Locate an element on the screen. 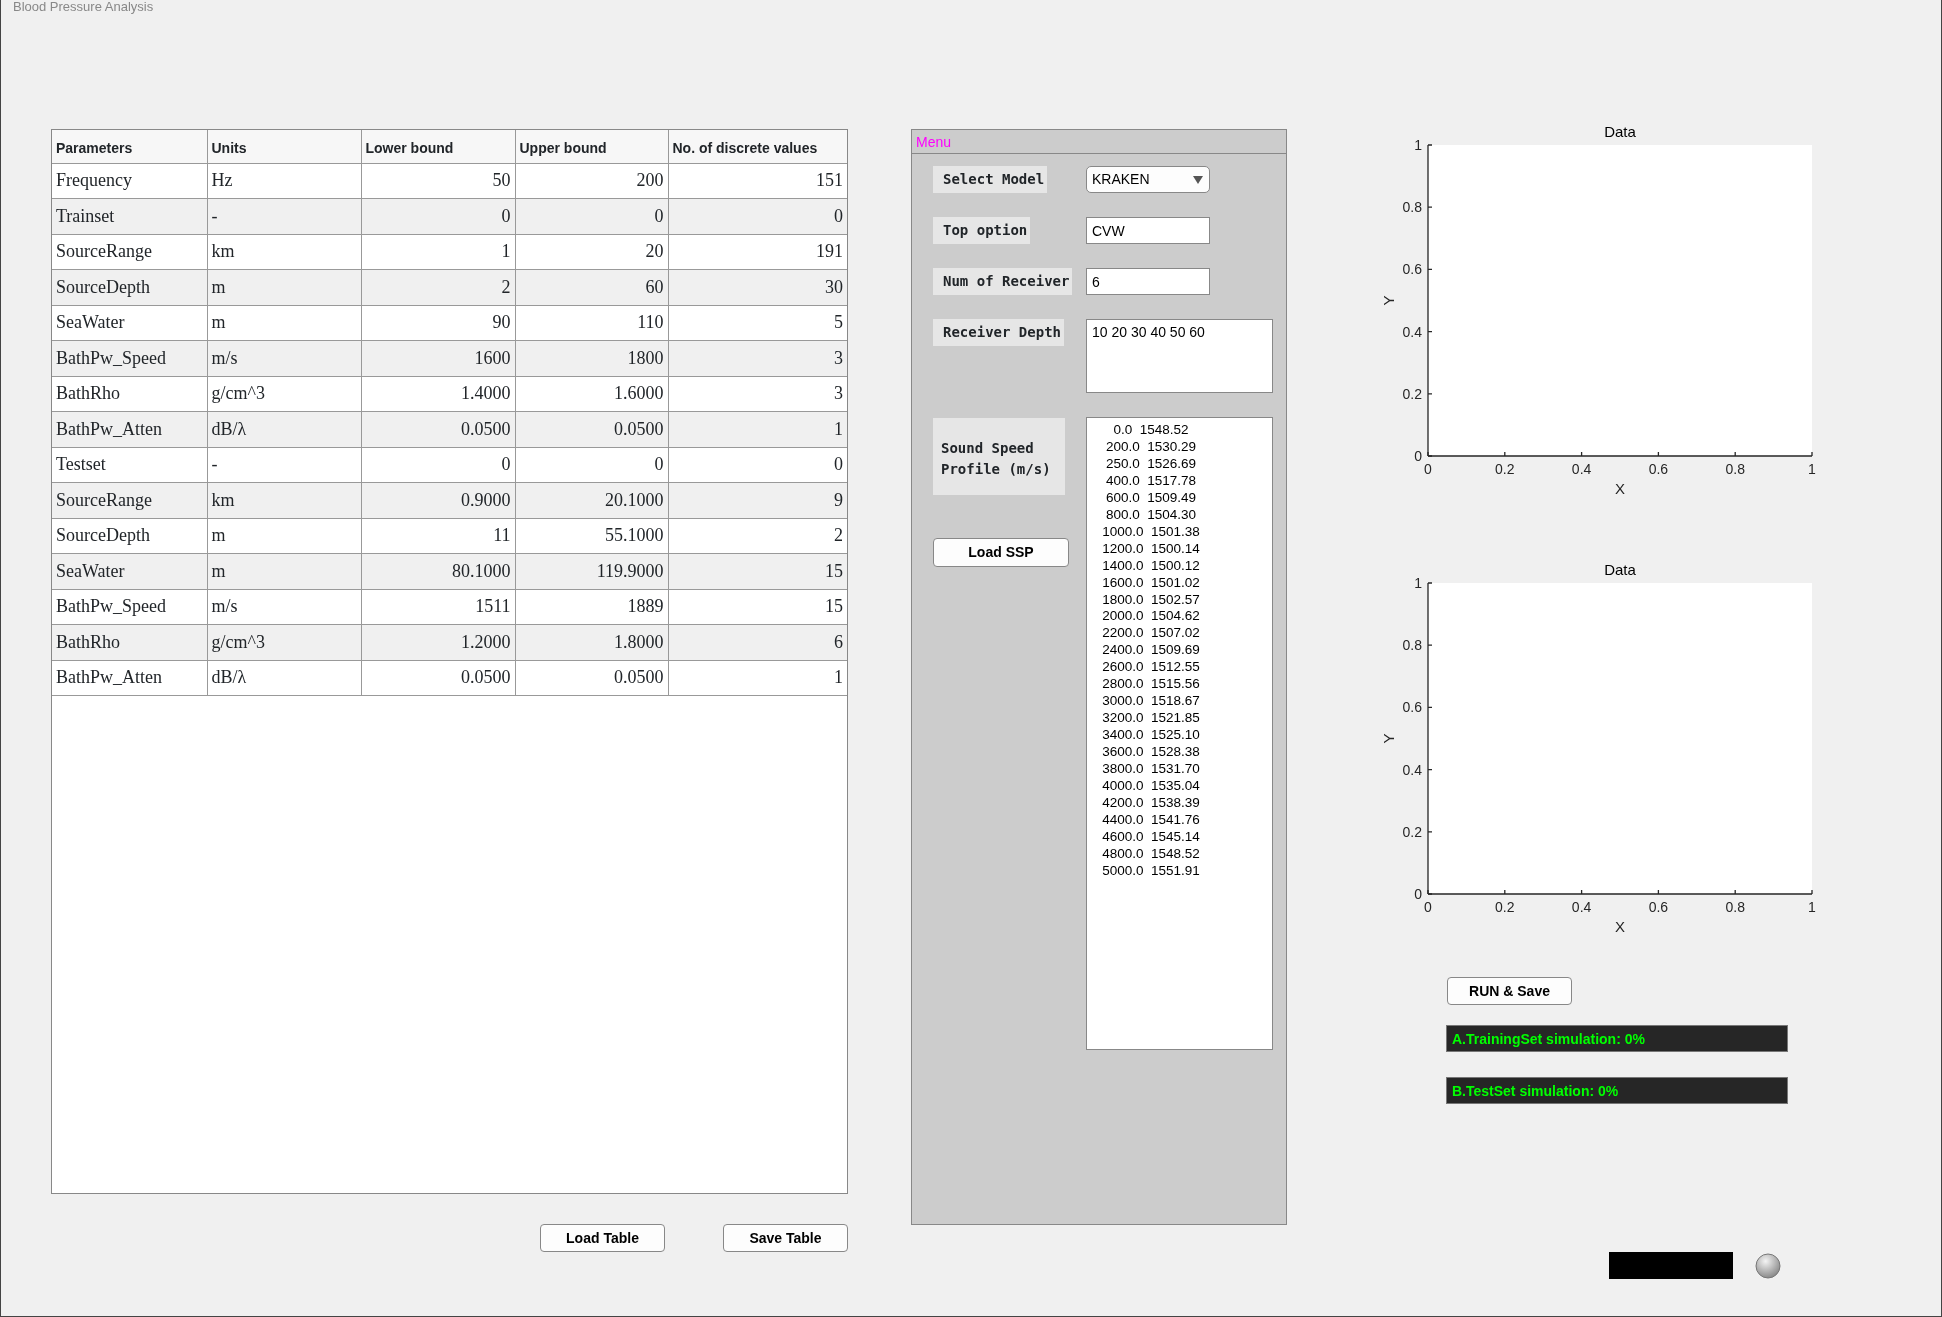 The image size is (1942, 1317). table-cell: 1600 is located at coordinates (438, 358).